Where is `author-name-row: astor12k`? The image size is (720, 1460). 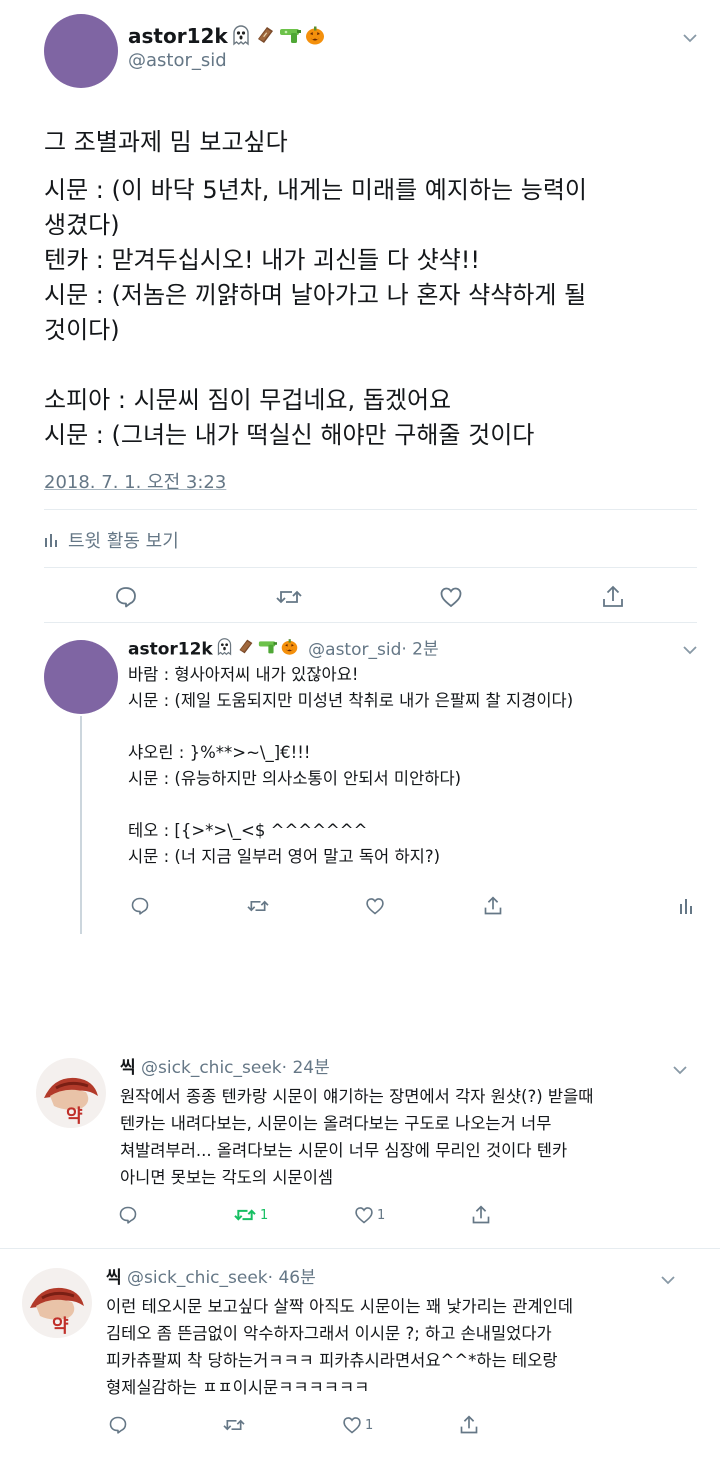 author-name-row: astor12k is located at coordinates (227, 37).